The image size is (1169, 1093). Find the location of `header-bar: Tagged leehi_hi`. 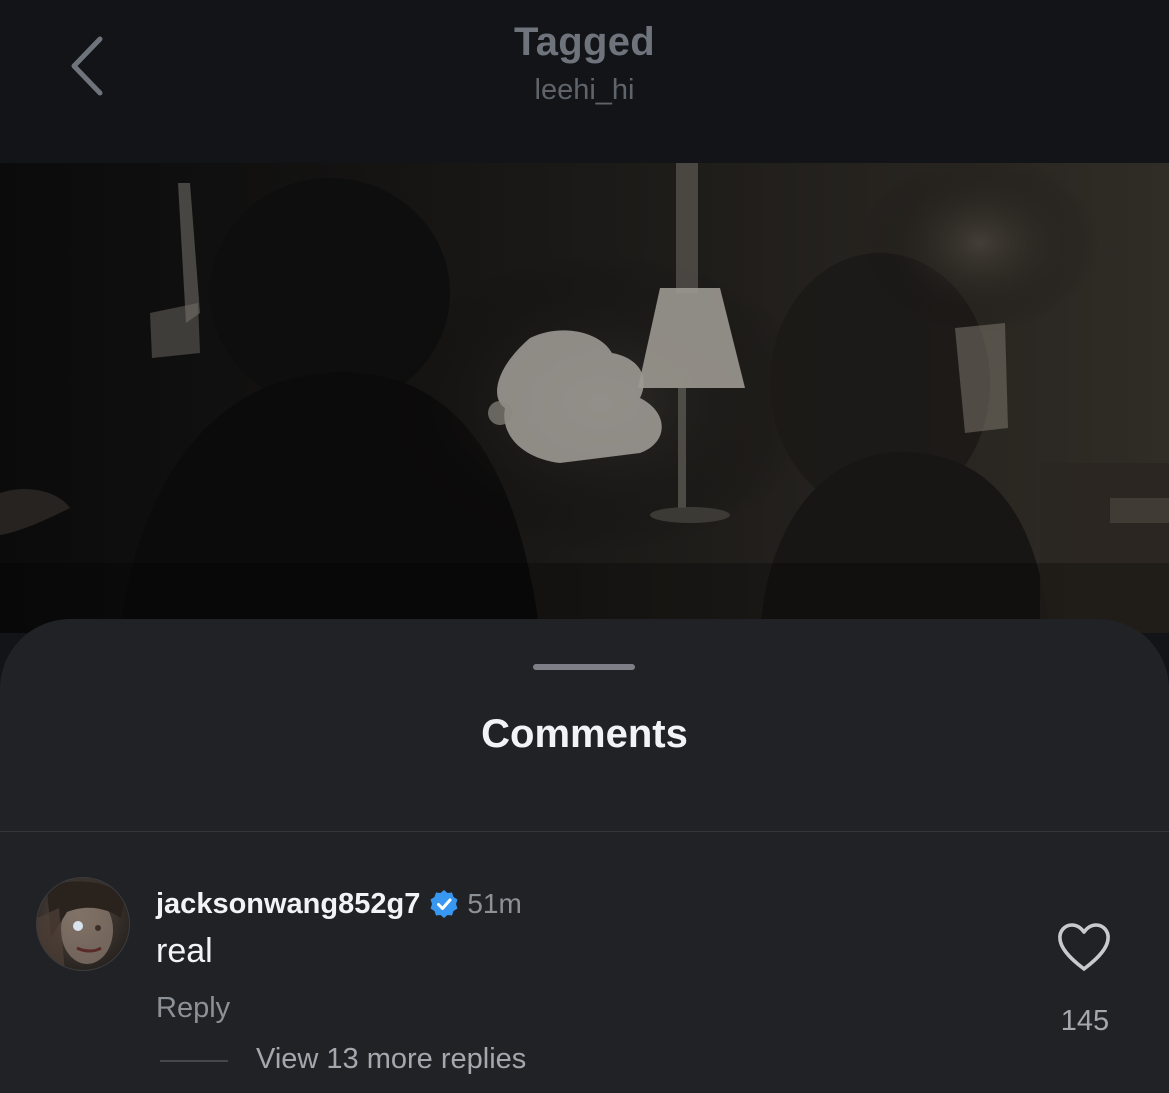

header-bar: Tagged leehi_hi is located at coordinates (584, 81).